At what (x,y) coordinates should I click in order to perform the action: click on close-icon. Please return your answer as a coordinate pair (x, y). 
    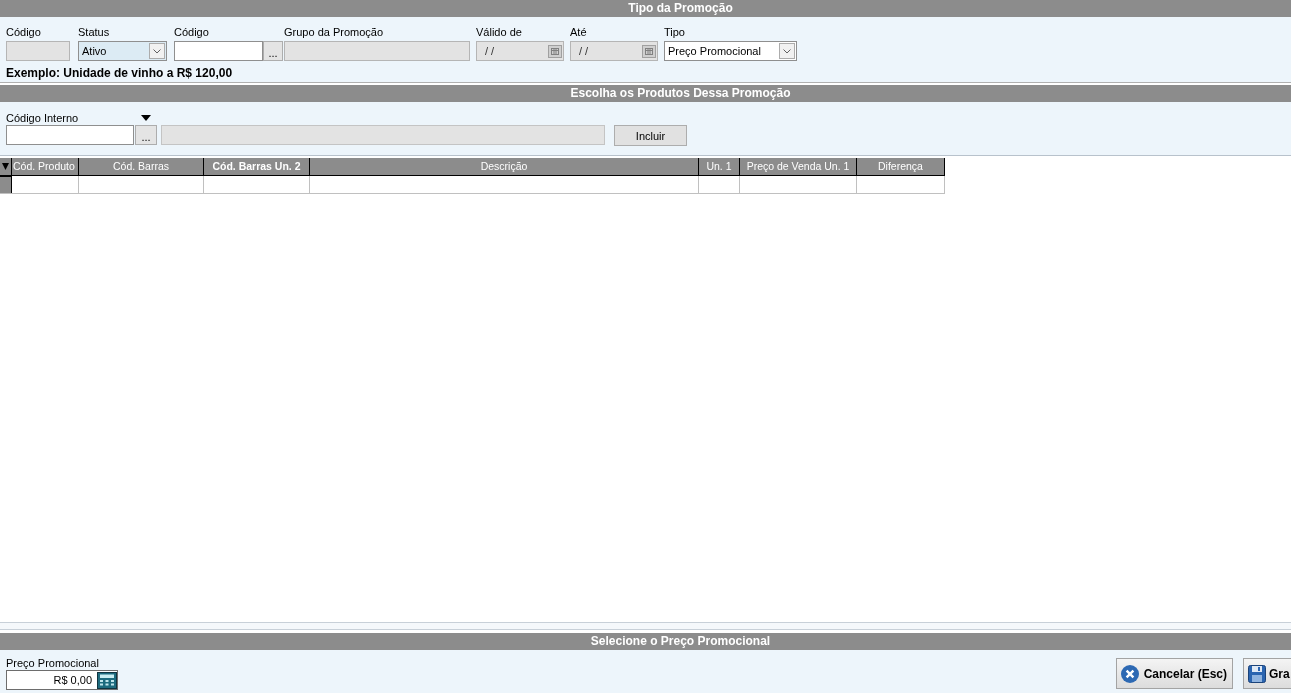
    Looking at the image, I should click on (1129, 673).